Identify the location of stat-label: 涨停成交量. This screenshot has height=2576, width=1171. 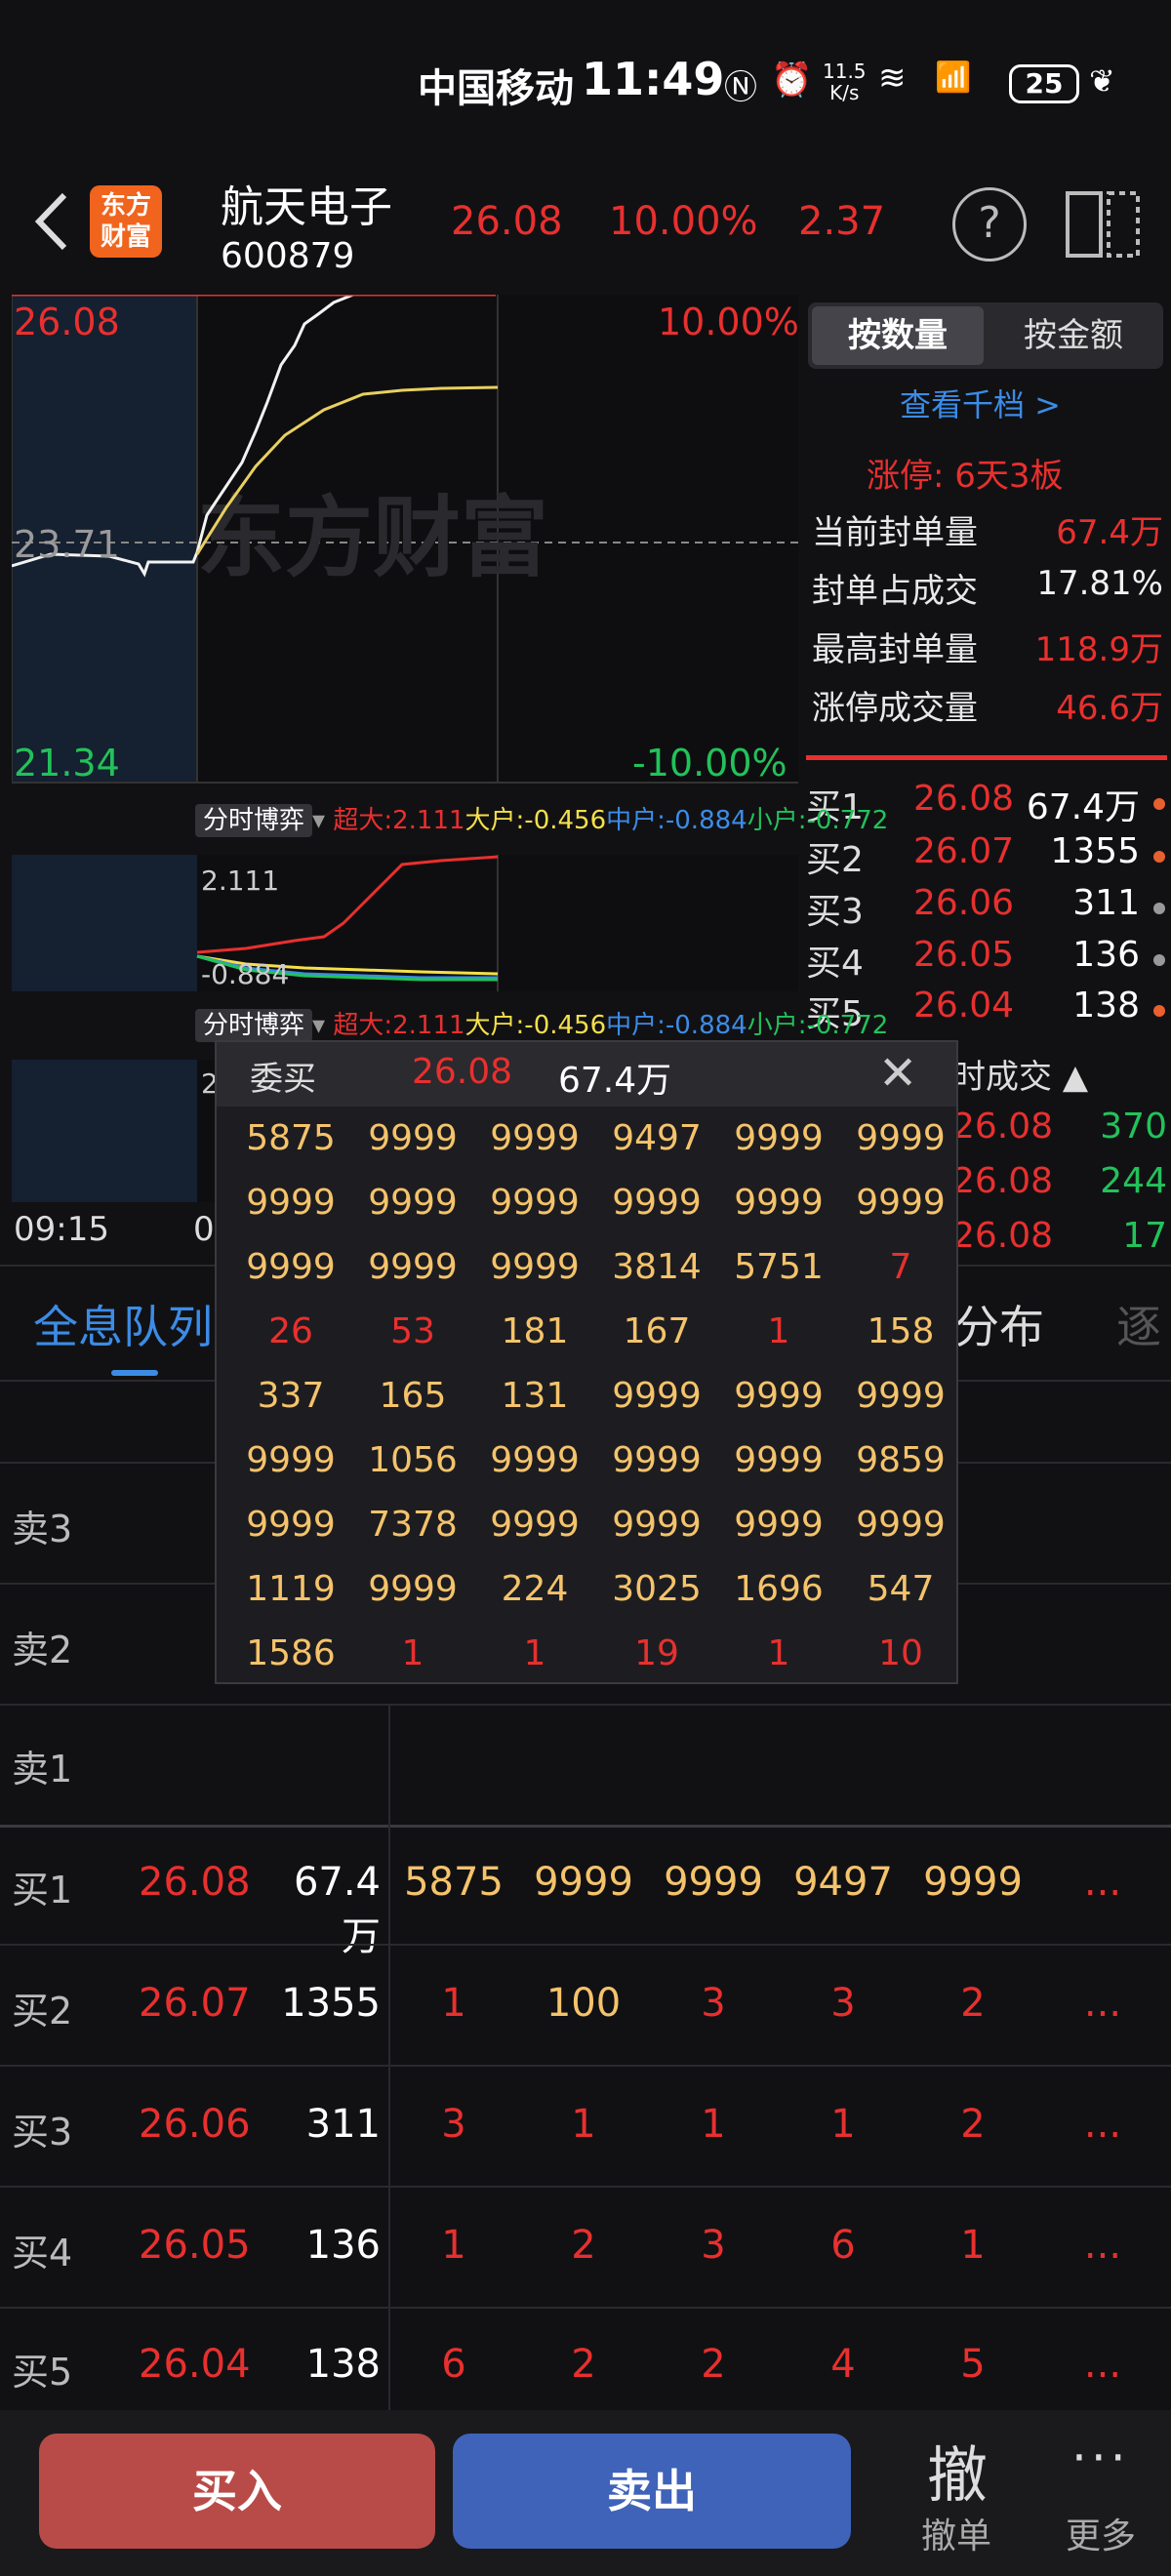
(895, 708).